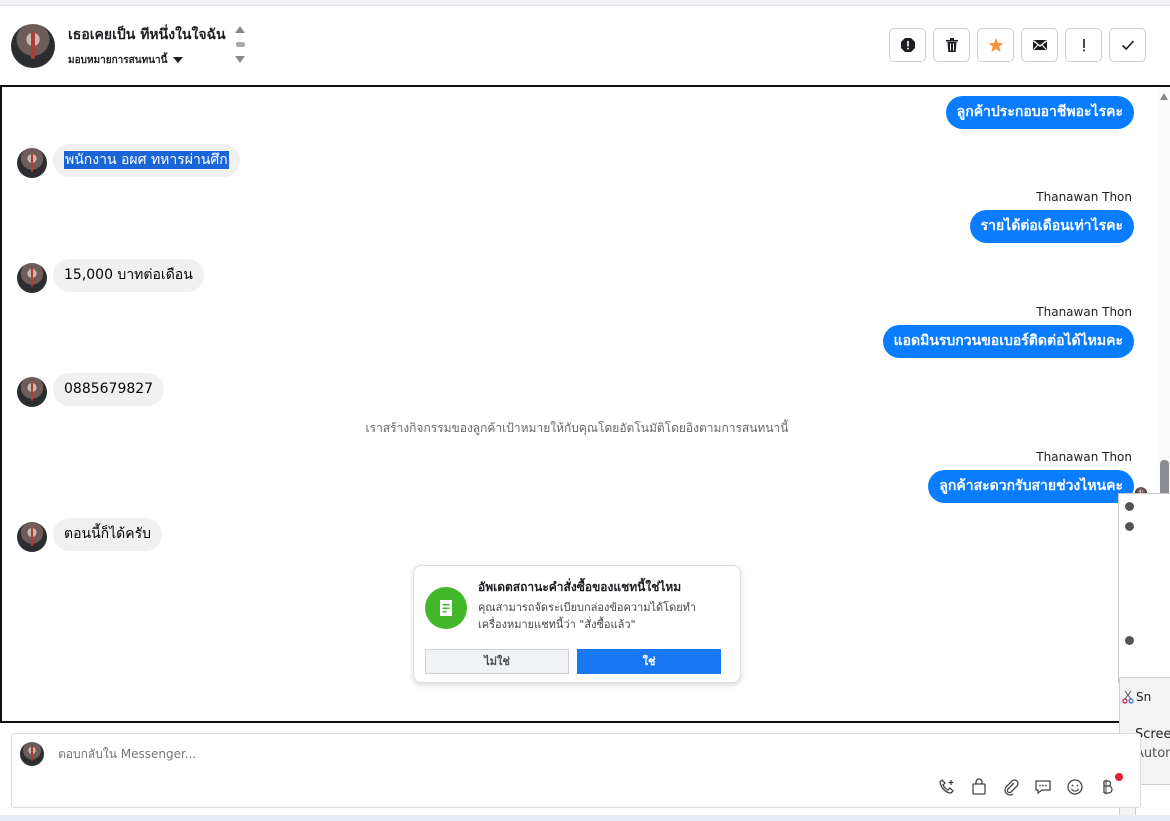 Image resolution: width=1170 pixels, height=821 pixels. I want to click on follow-up-button, so click(1083, 45).